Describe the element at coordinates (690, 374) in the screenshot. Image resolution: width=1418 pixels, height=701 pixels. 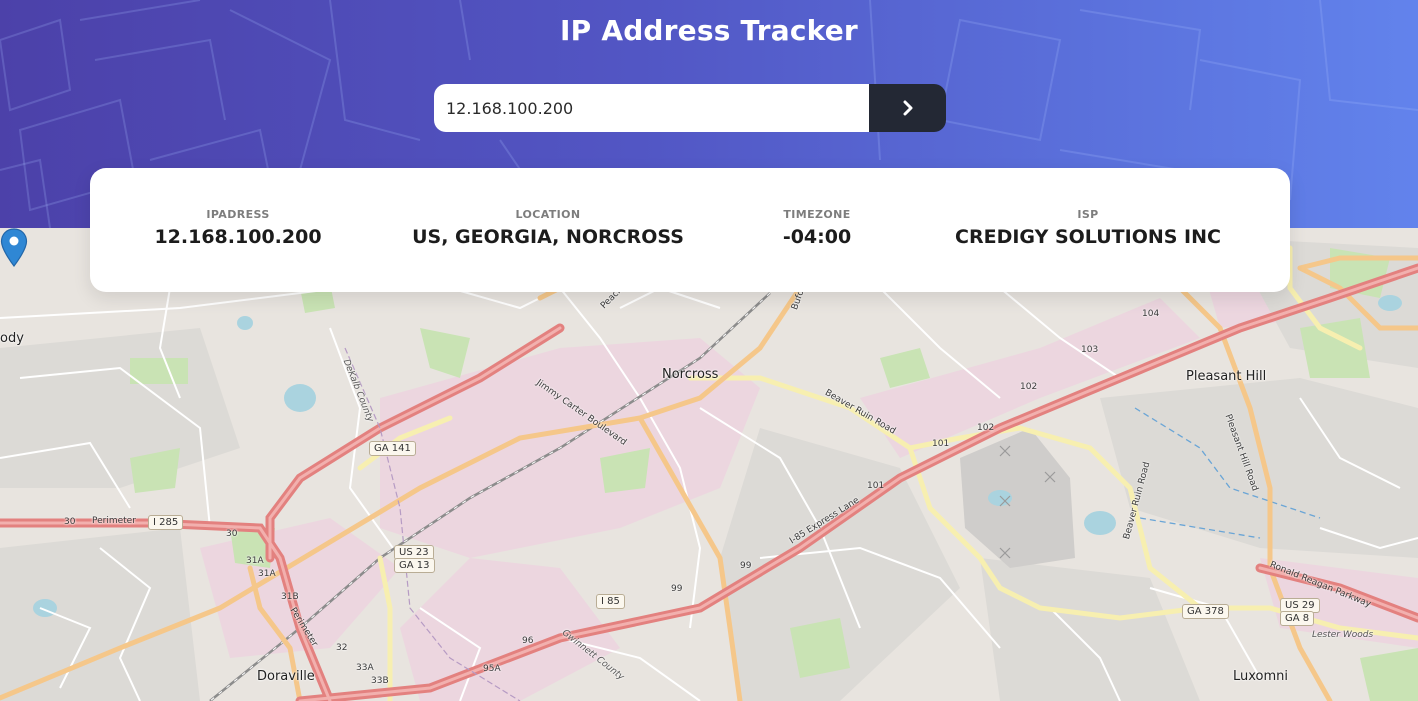
I see `place-norcross: Norcross` at that location.